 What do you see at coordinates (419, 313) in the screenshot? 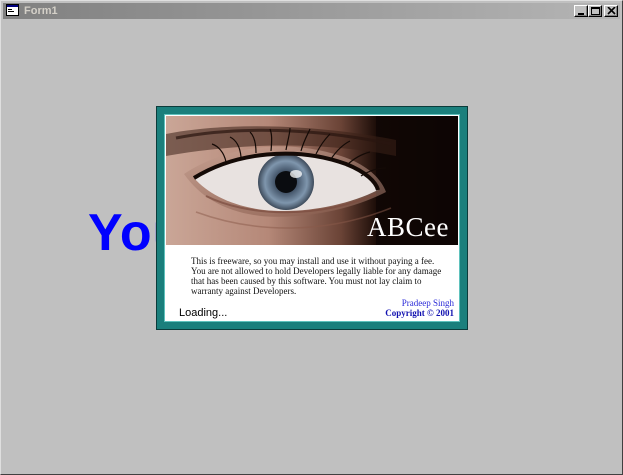
I see `copyright-notice: Copyright © 2001` at bounding box center [419, 313].